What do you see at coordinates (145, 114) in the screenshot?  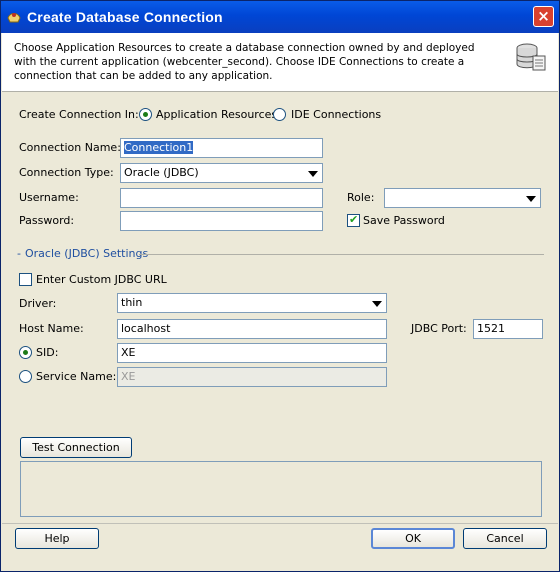 I see `application-resources-radio` at bounding box center [145, 114].